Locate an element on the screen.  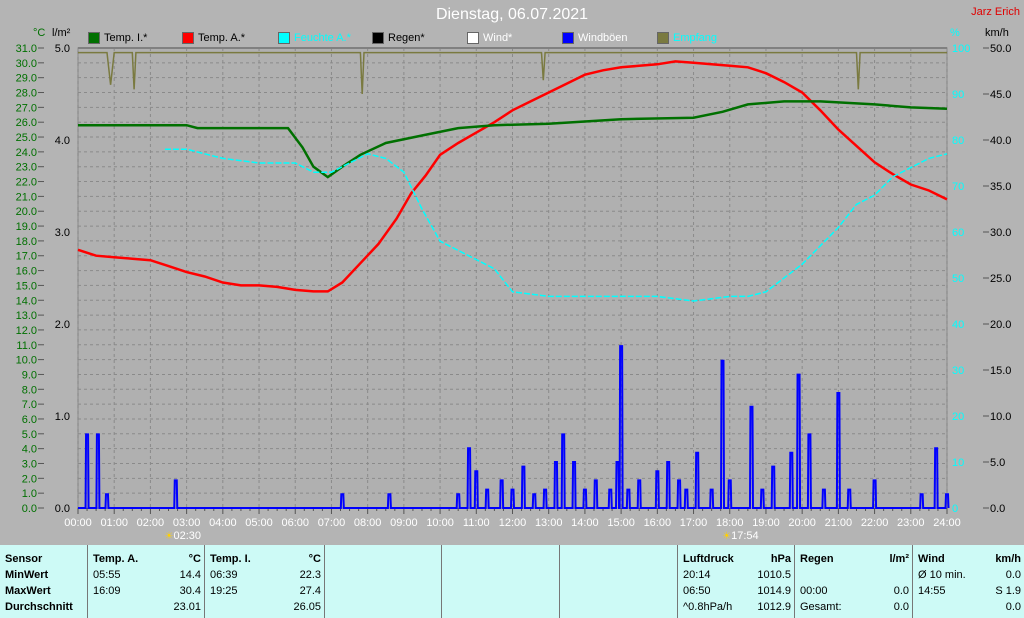
x-tick-label: 18:00 is located at coordinates (730, 523).